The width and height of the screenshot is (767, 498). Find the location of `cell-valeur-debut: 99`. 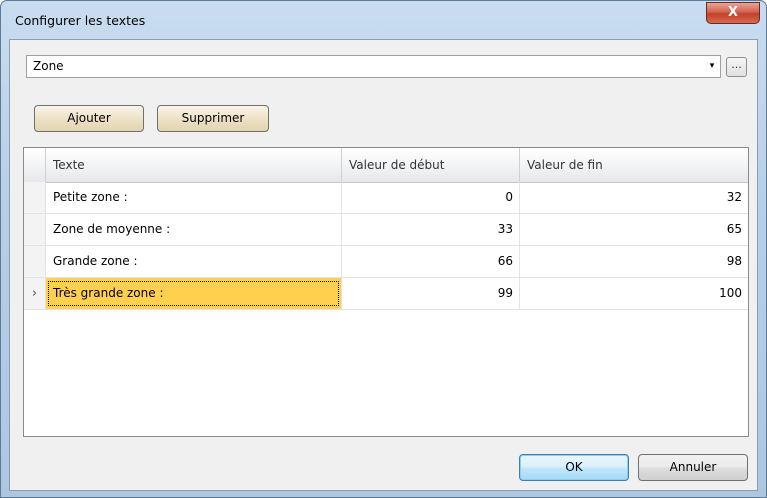

cell-valeur-debut: 99 is located at coordinates (431, 294).